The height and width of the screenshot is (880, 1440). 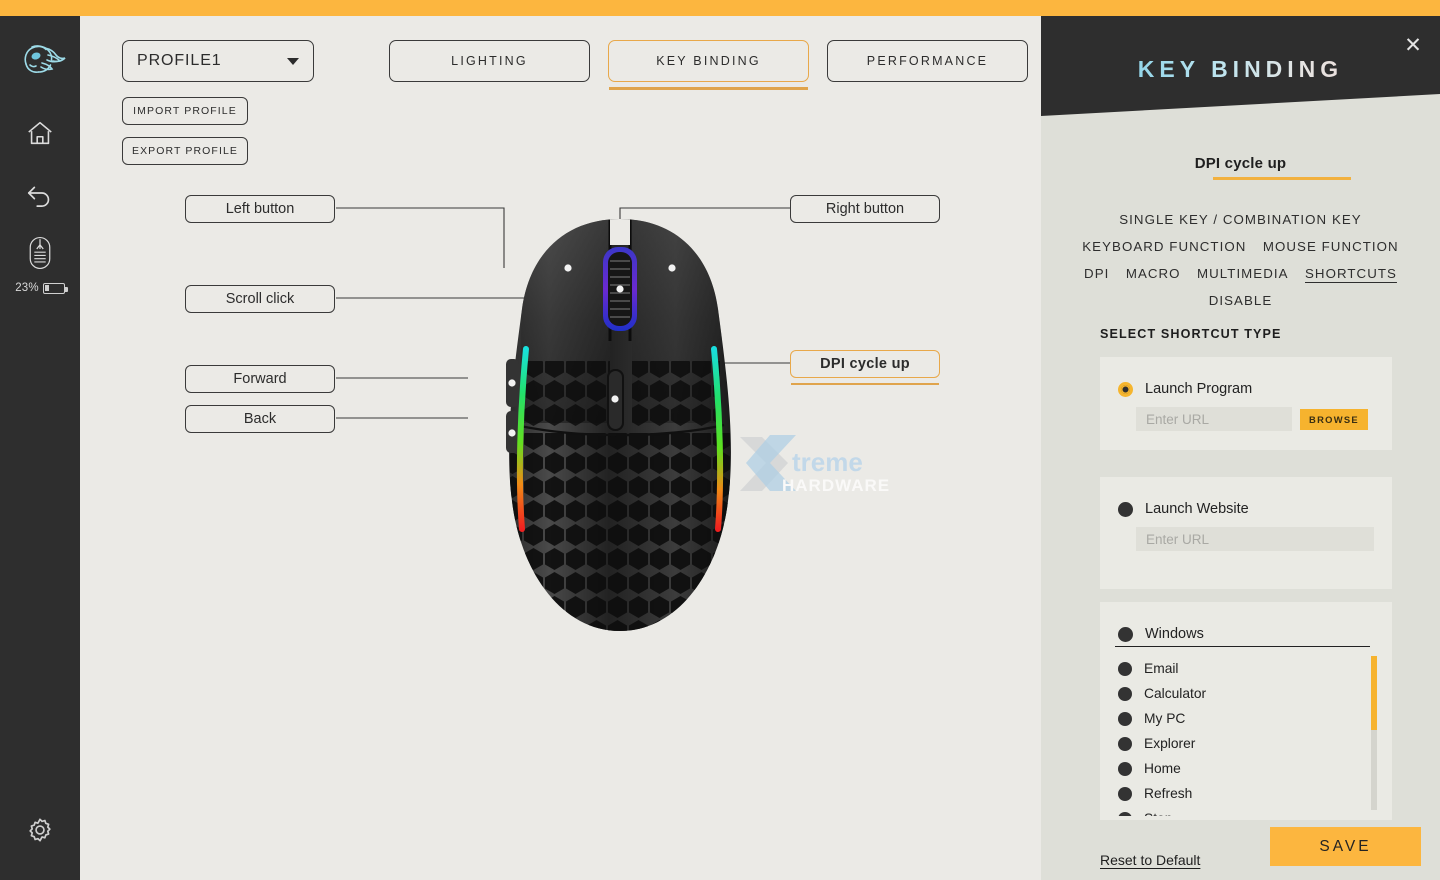 I want to click on list-item-label: Home, so click(x=1162, y=768).